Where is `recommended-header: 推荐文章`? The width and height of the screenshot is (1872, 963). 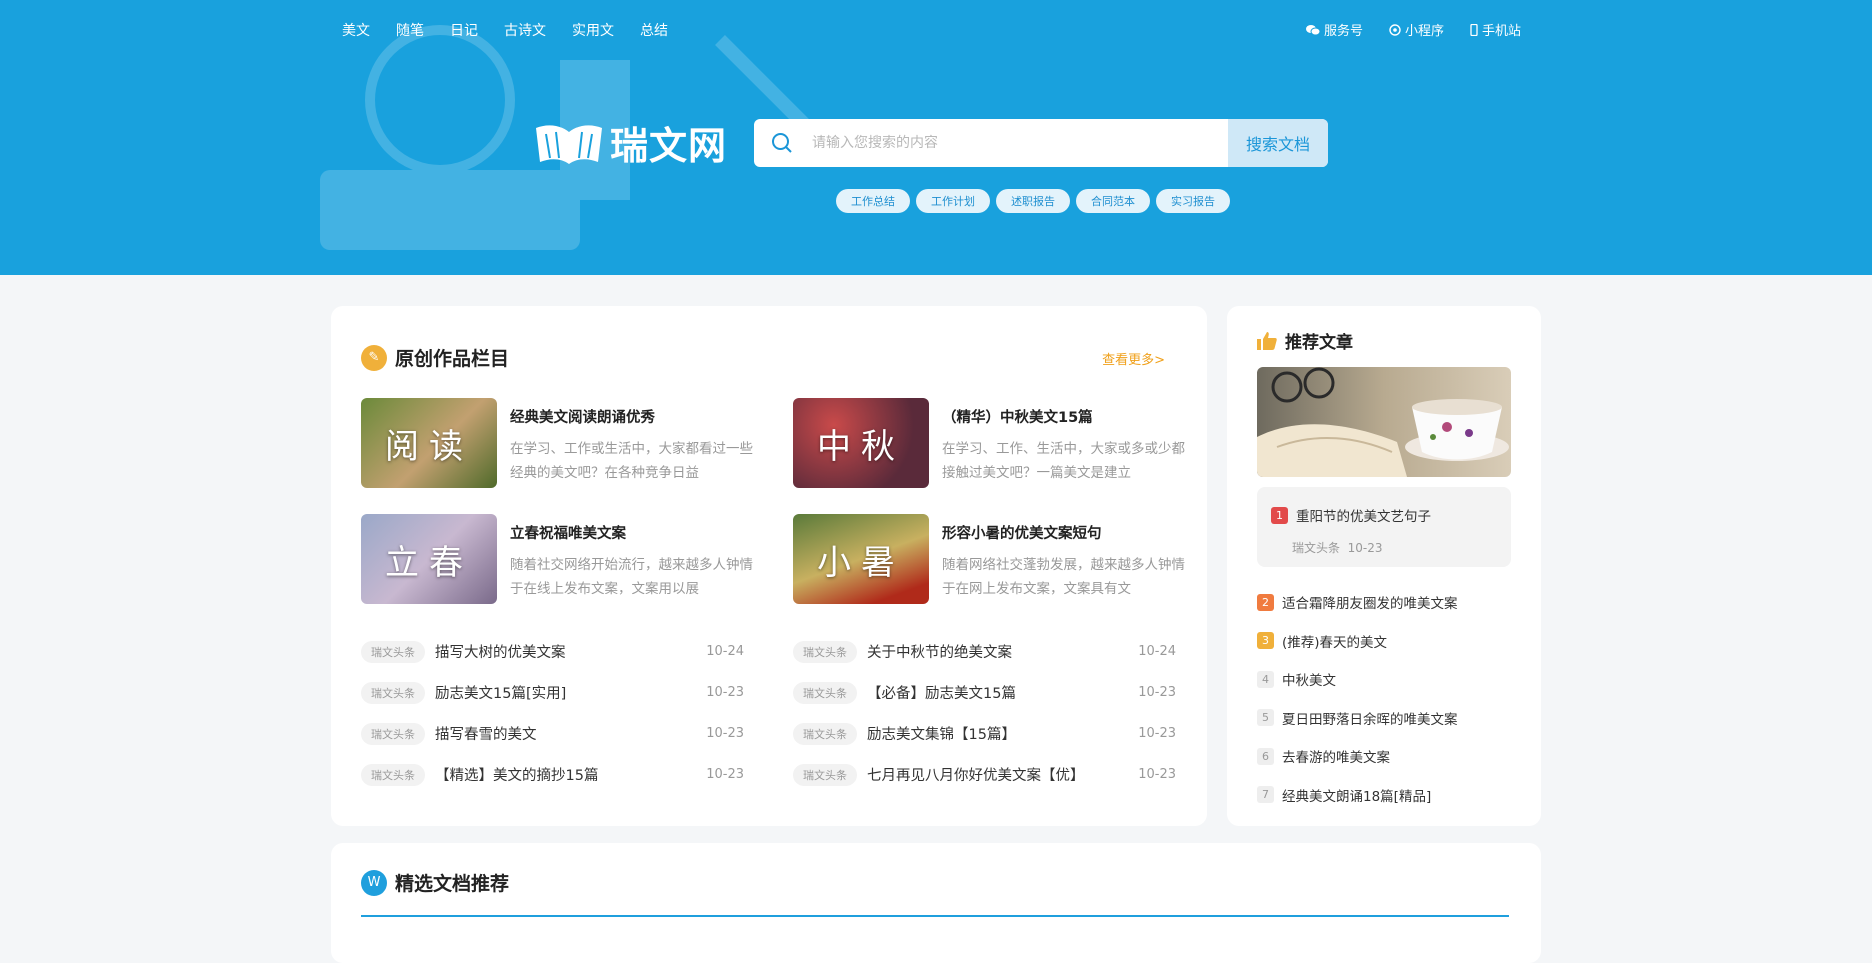
recommended-header: 推荐文章 is located at coordinates (1305, 340).